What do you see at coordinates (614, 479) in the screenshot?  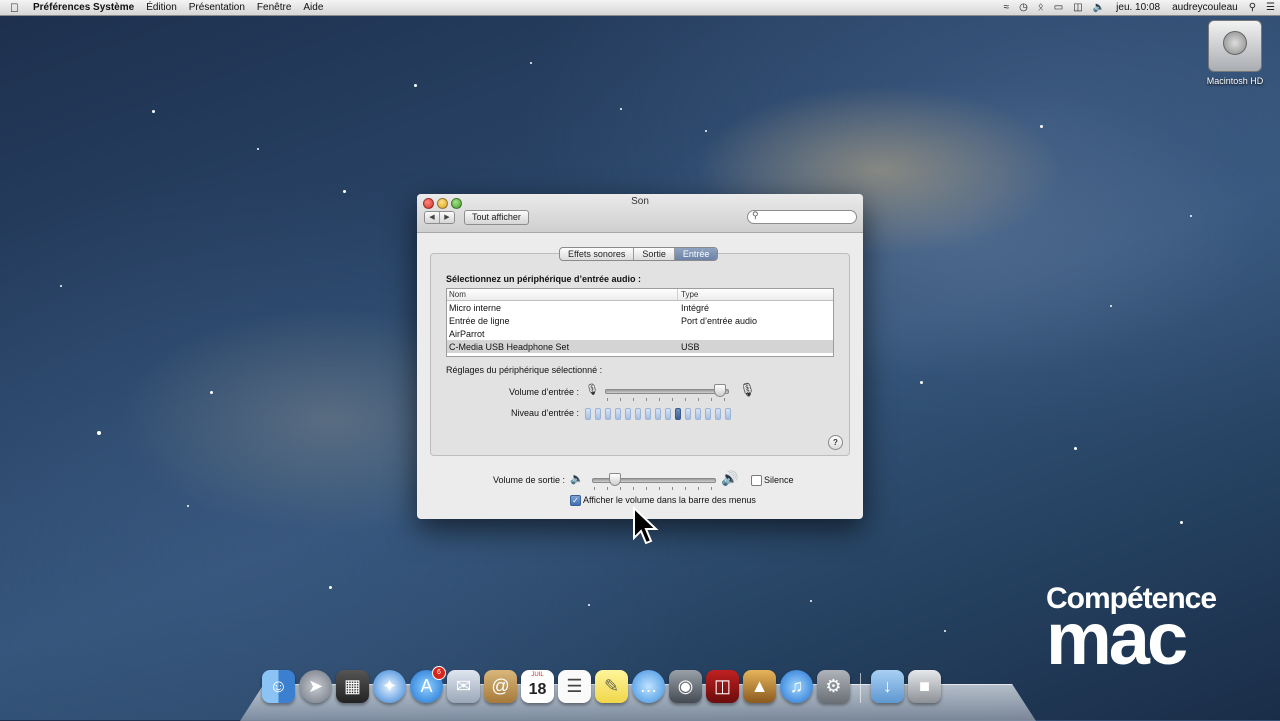 I see `output-volume-slider-knob` at bounding box center [614, 479].